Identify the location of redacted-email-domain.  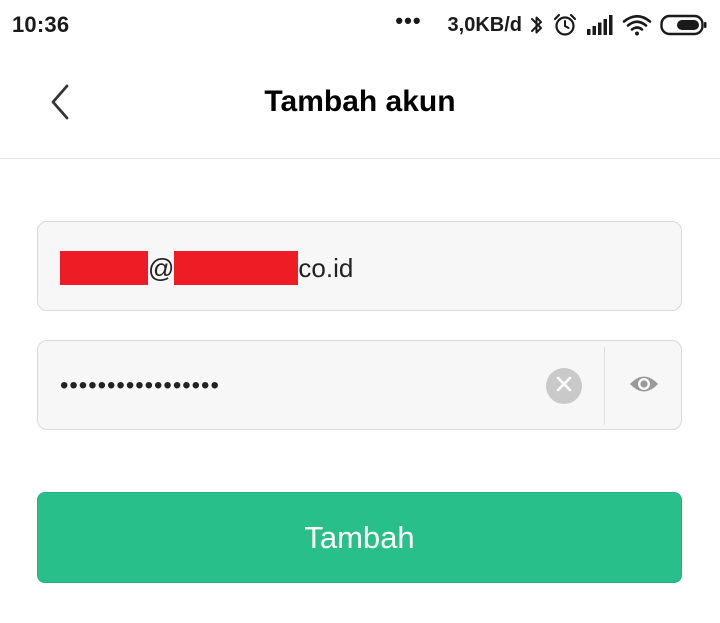
(236, 268).